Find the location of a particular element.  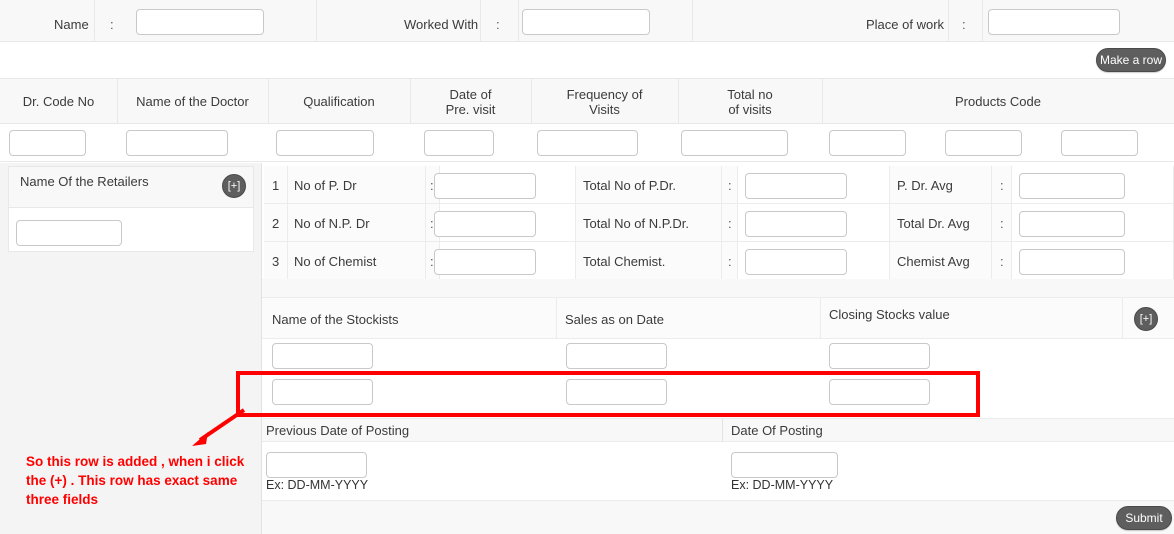

name-colon: : is located at coordinates (112, 24).